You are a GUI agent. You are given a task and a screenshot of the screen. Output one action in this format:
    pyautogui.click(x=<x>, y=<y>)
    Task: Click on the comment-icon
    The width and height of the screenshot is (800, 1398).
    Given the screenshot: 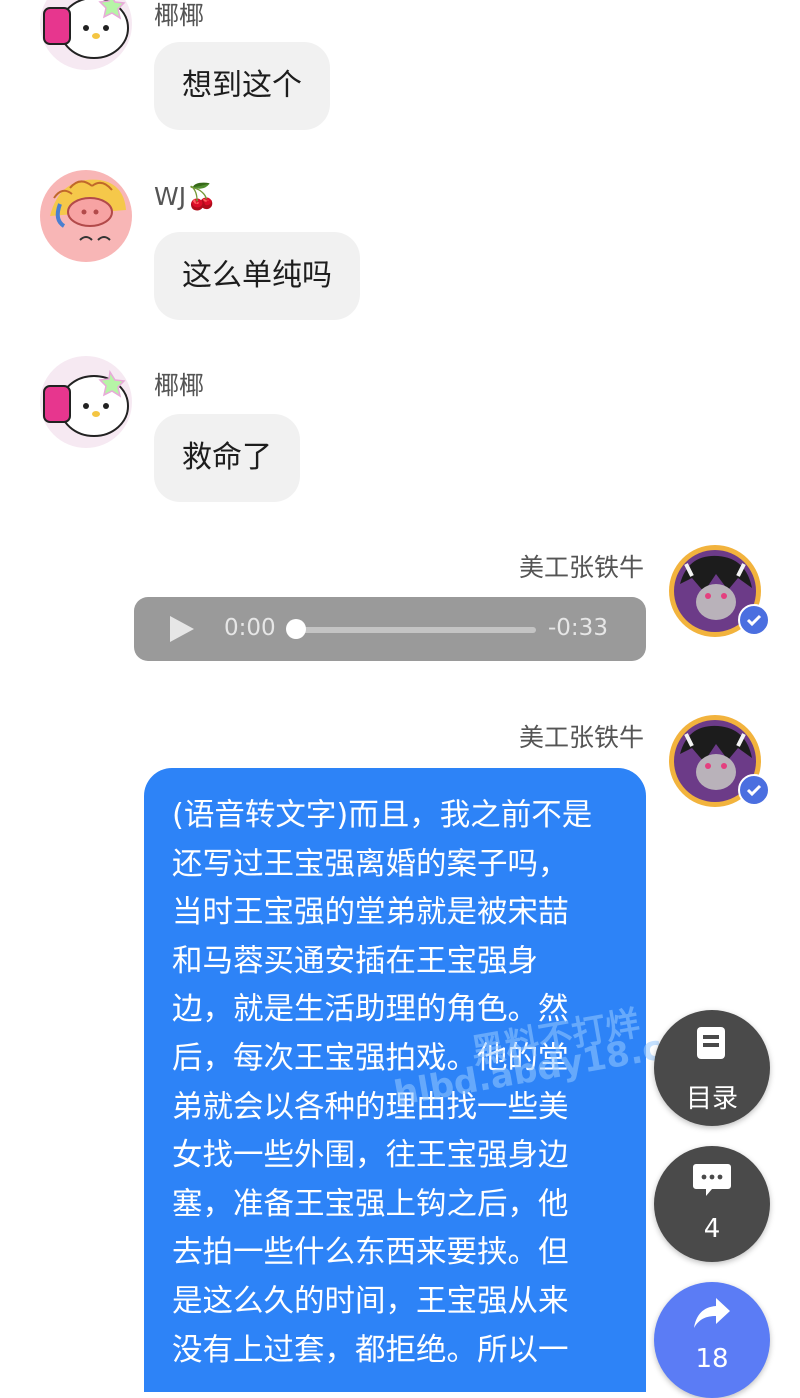 What is the action you would take?
    pyautogui.click(x=712, y=1180)
    